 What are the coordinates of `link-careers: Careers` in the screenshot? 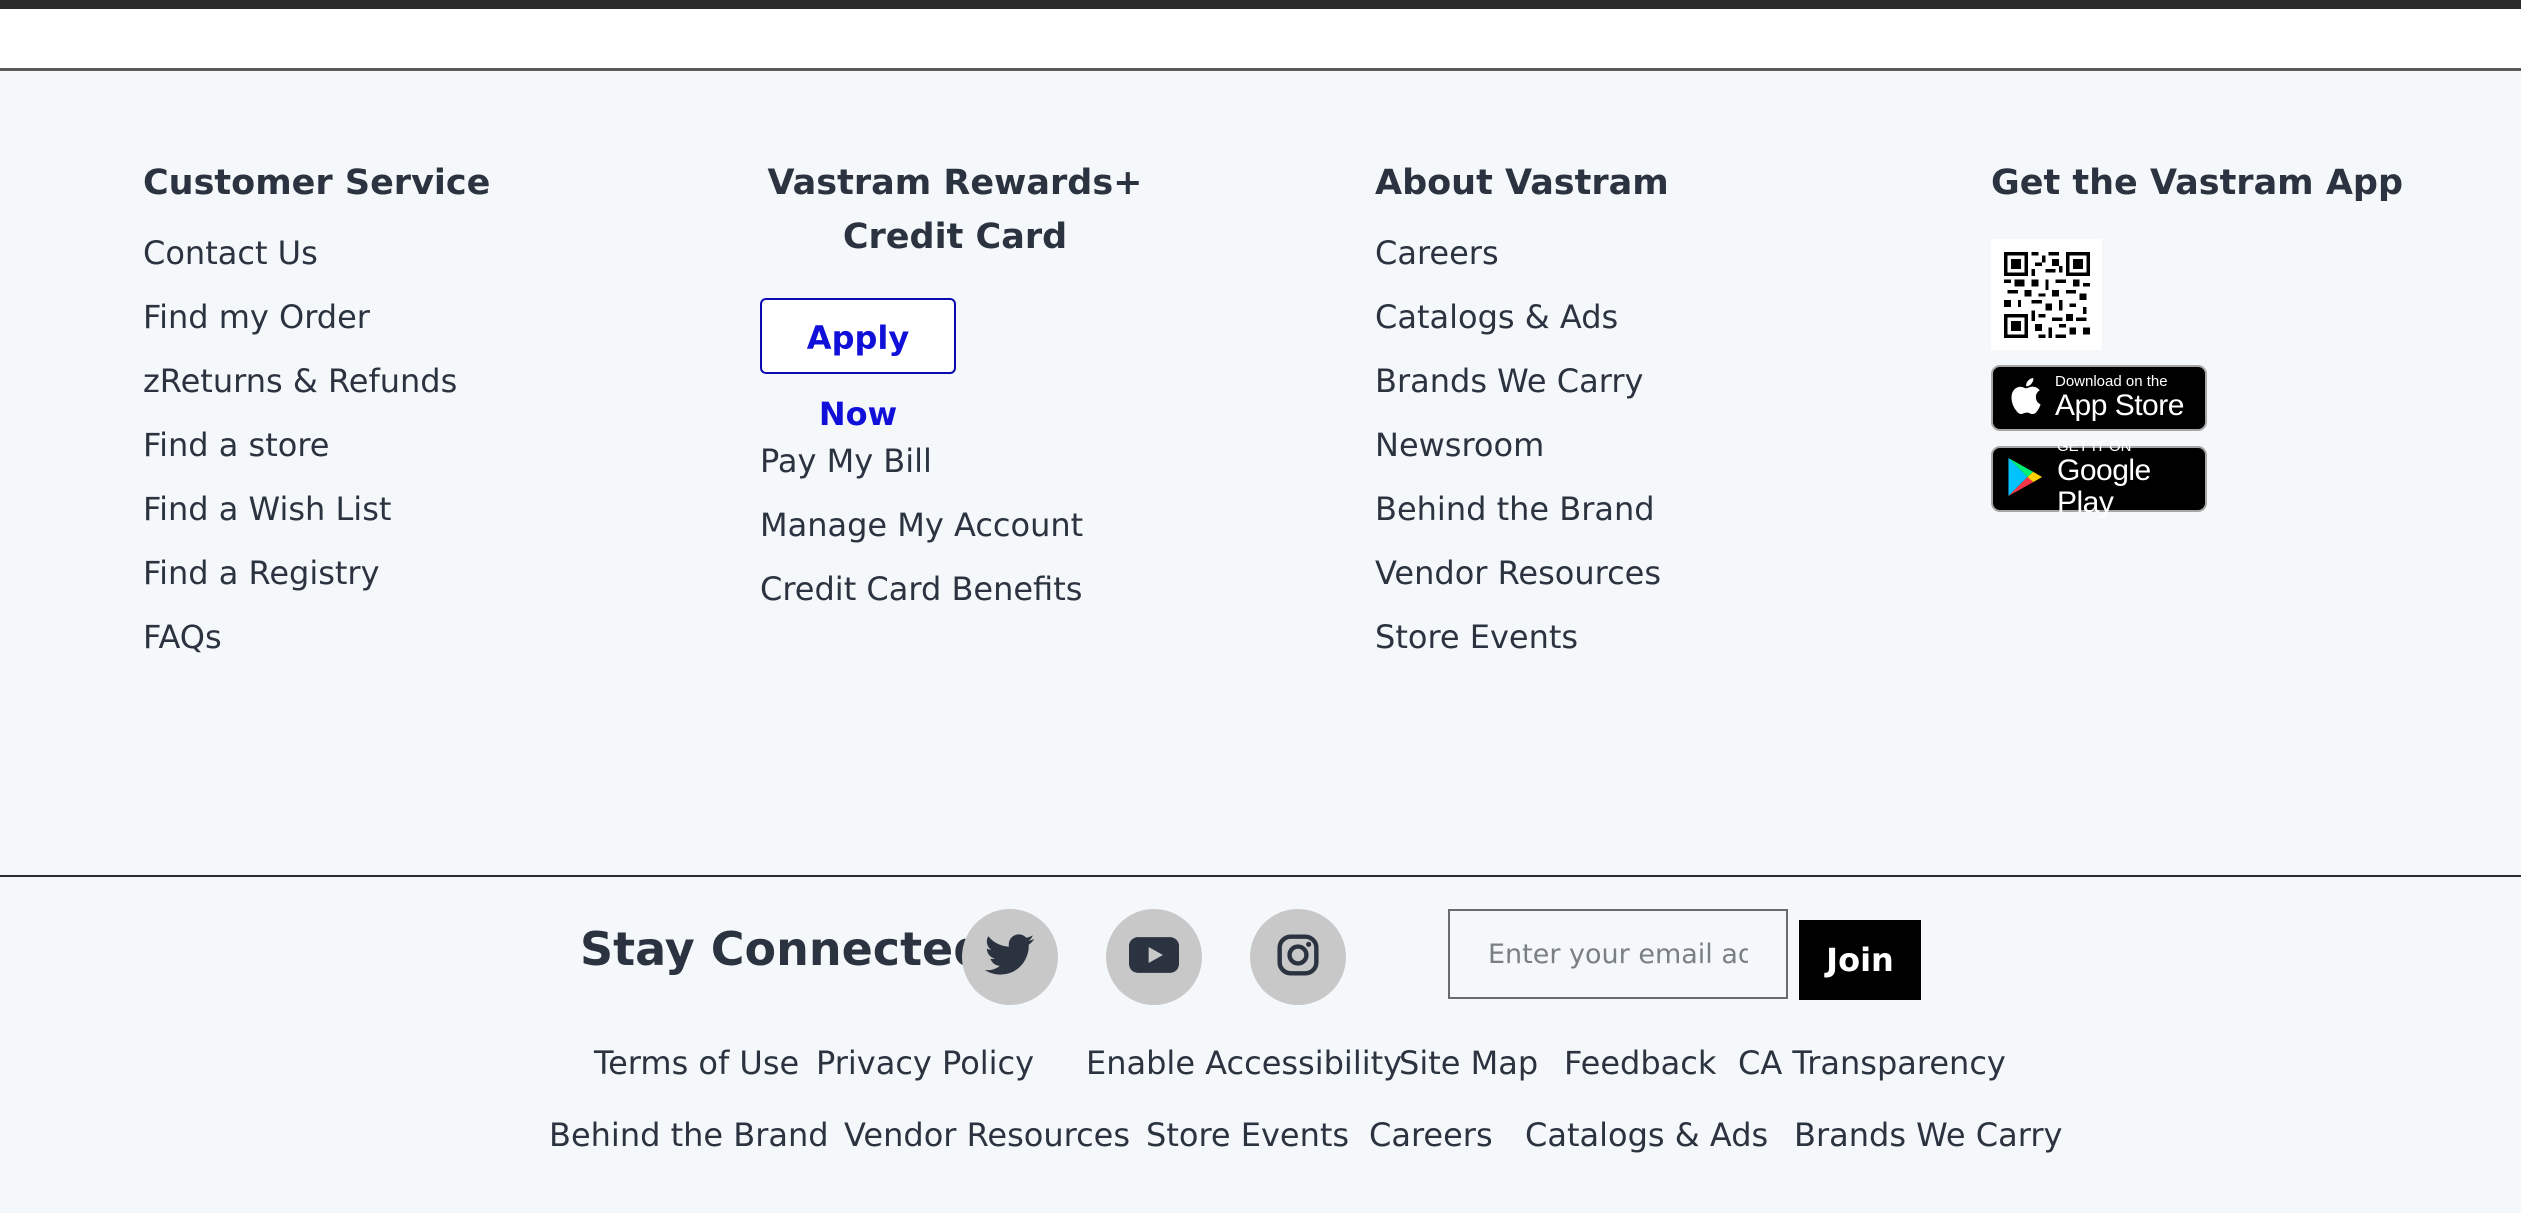 It's located at (1522, 253).